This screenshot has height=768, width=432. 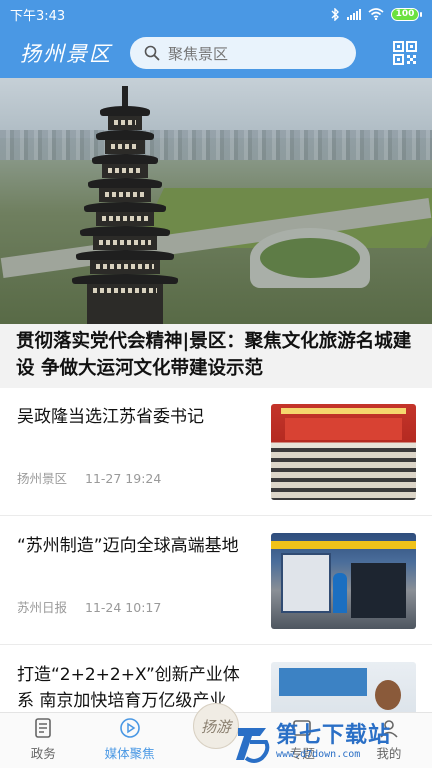 I want to click on battery-level: 100, so click(x=405, y=14).